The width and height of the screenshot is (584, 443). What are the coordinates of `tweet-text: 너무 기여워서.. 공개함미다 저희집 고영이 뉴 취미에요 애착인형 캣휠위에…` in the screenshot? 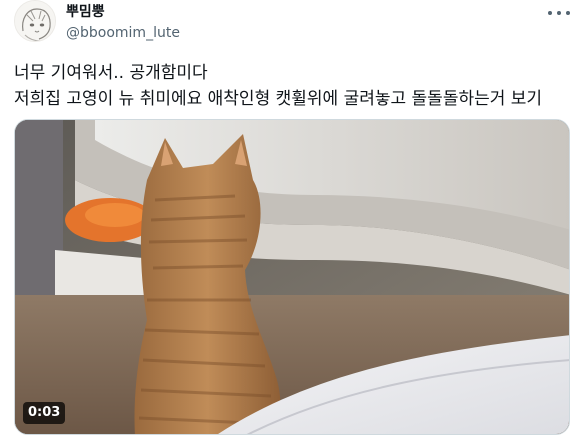 It's located at (294, 86).